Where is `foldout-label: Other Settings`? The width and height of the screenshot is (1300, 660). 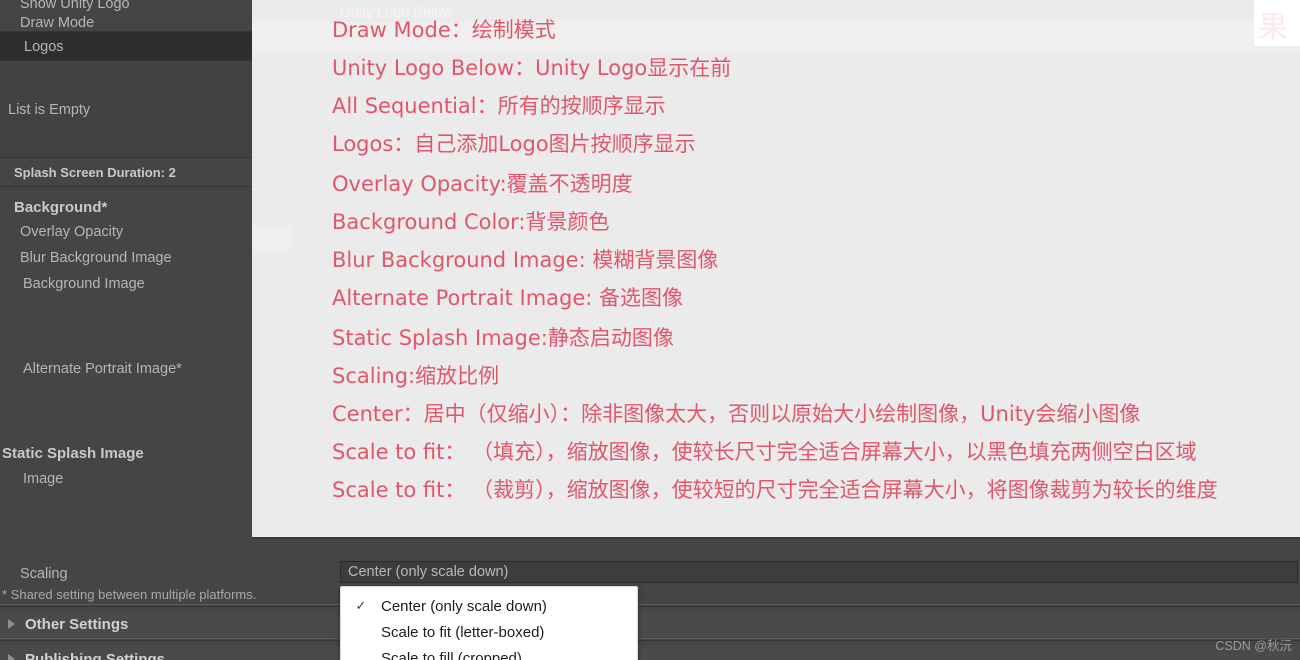 foldout-label: Other Settings is located at coordinates (77, 624).